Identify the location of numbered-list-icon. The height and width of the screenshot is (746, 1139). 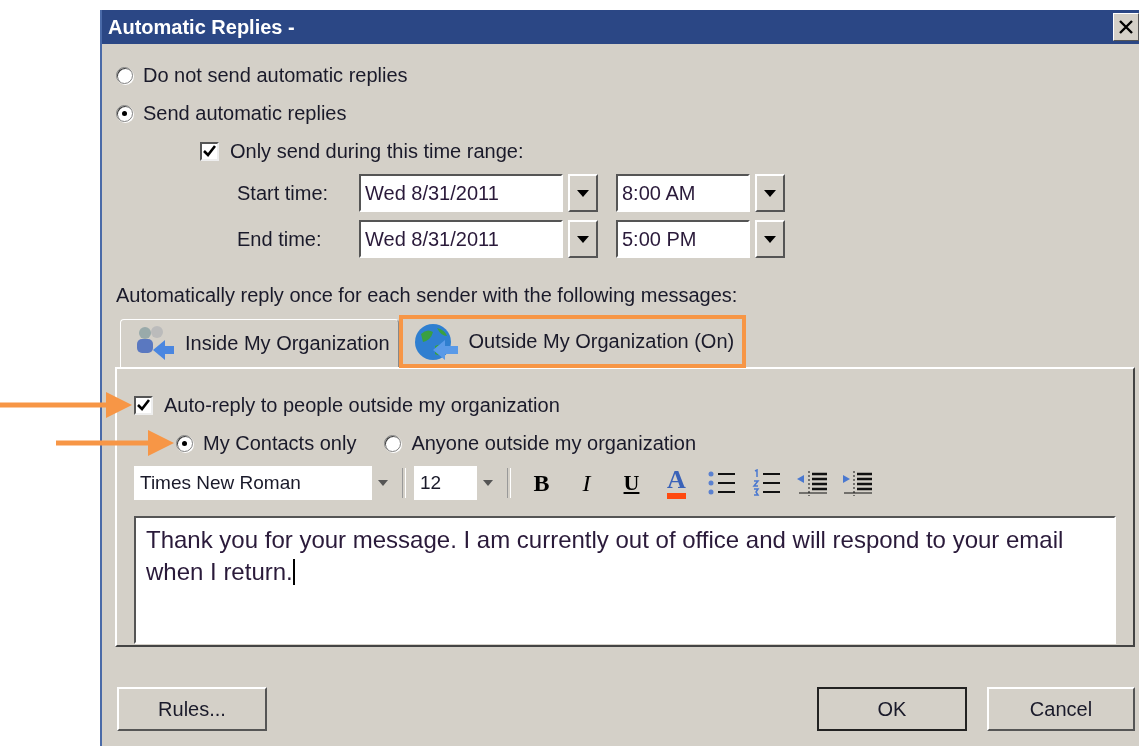
(766, 483).